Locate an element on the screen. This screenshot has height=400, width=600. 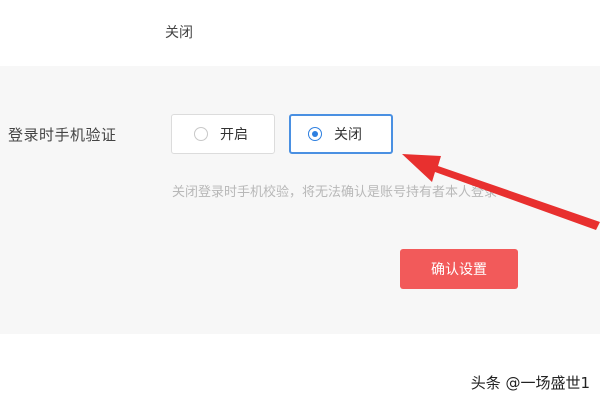
radio-option-enable-label: 开启 is located at coordinates (234, 135).